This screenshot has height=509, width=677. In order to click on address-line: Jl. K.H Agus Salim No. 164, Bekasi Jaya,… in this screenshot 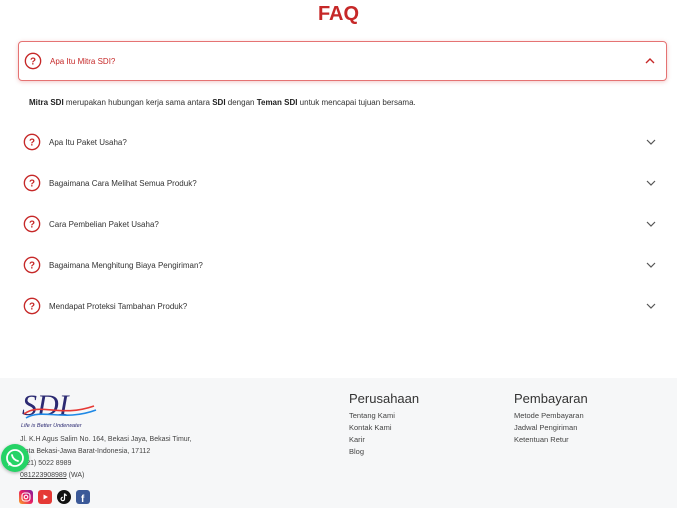, I will do `click(106, 439)`.